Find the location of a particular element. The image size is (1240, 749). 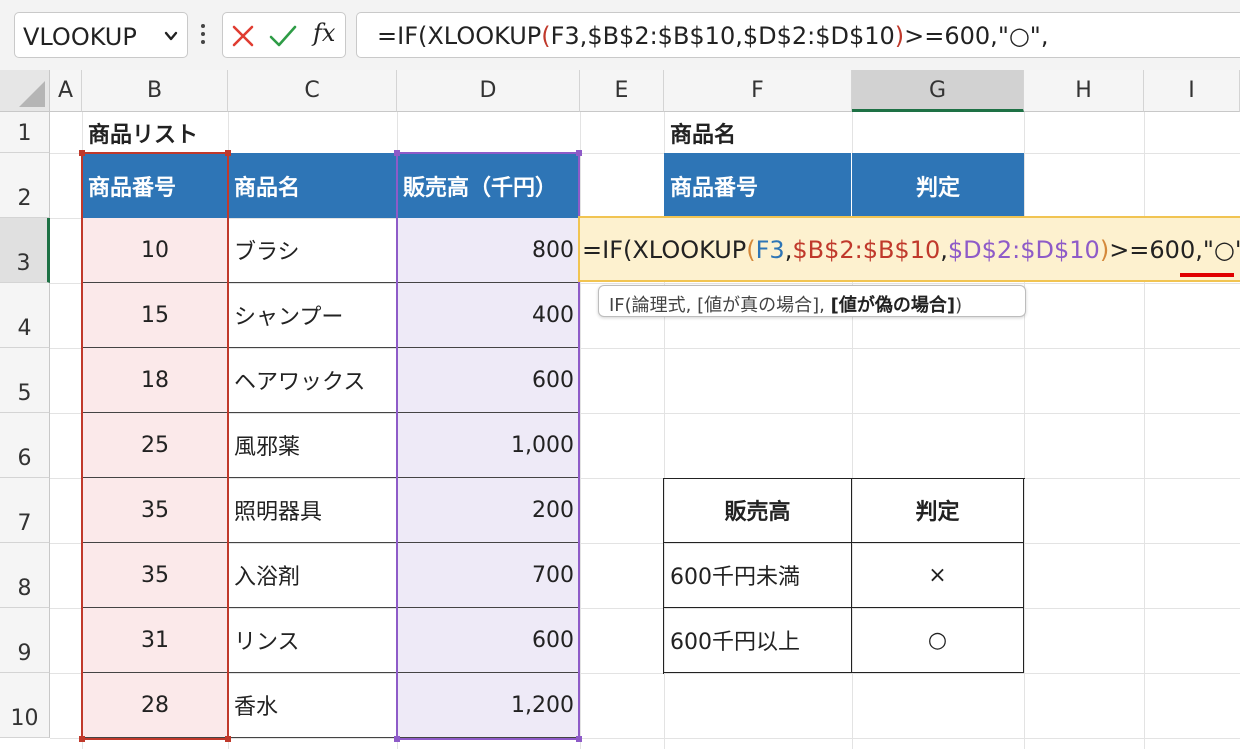

formula-part: F3,$B$2:$B$10,$D$2:$D$10 is located at coordinates (722, 36).